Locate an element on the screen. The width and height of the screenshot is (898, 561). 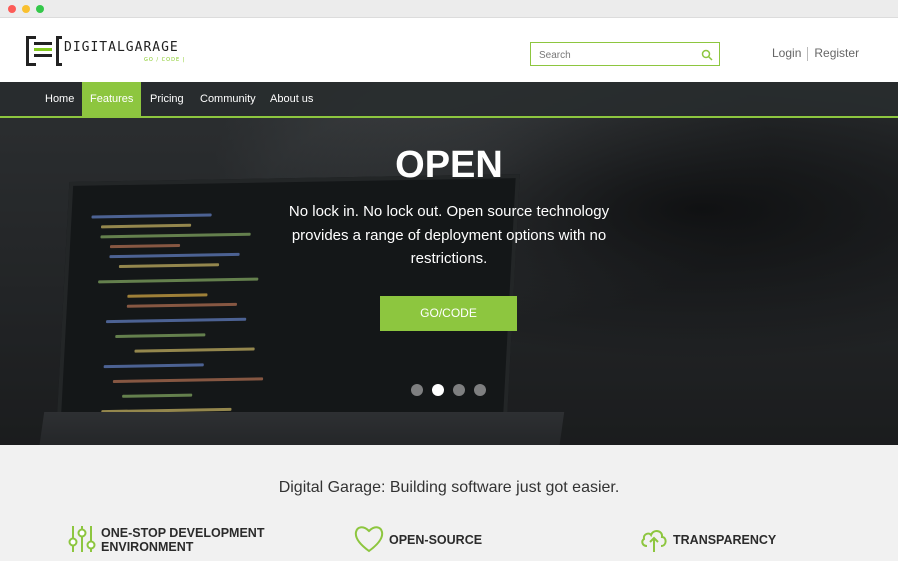
site-header: DIGITALGARAGE GO / CODE | Login Register is located at coordinates (449, 50).